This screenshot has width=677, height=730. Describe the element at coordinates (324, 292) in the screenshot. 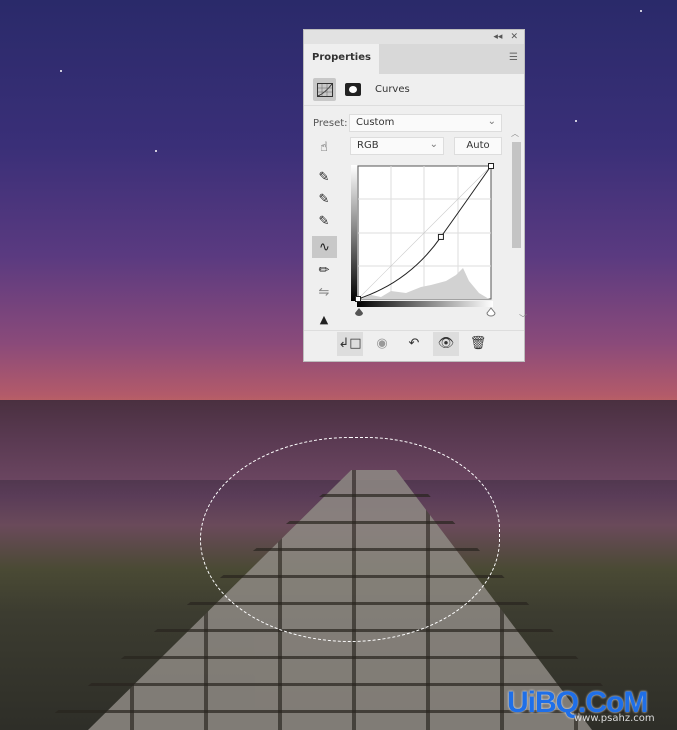

I see `smooth-curve-icon: ⇋` at that location.